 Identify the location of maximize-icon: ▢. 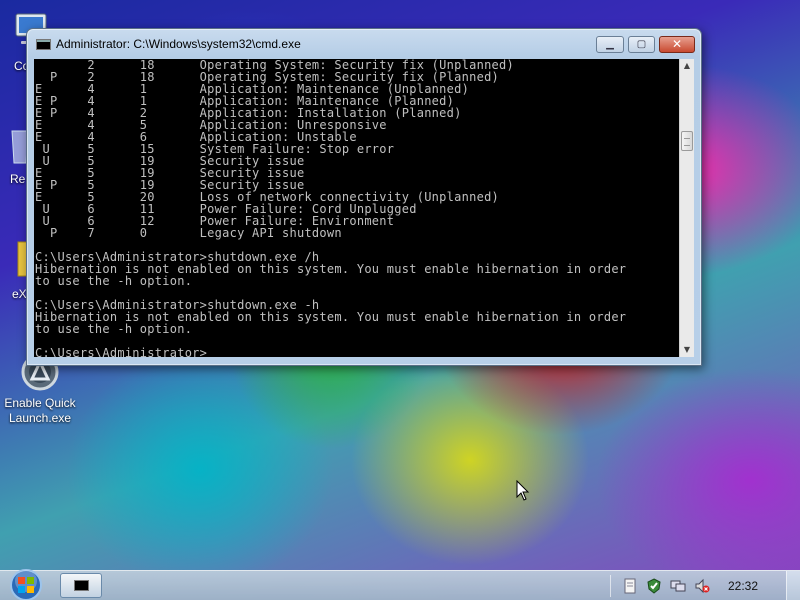
(641, 44).